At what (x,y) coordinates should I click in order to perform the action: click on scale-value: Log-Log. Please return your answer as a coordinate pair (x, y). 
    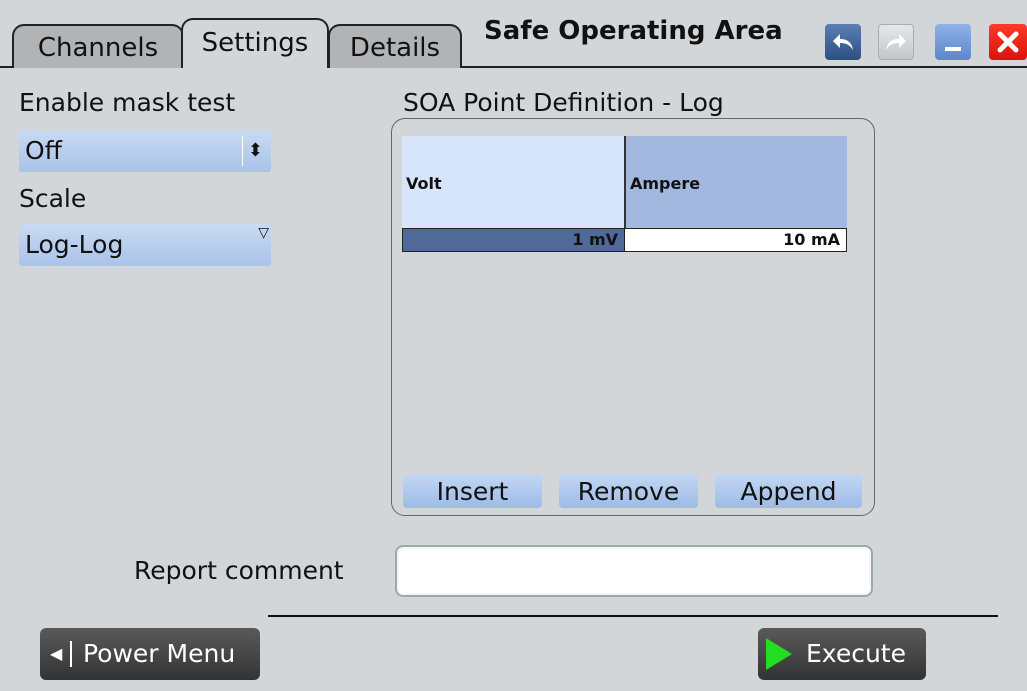
    Looking at the image, I should click on (74, 244).